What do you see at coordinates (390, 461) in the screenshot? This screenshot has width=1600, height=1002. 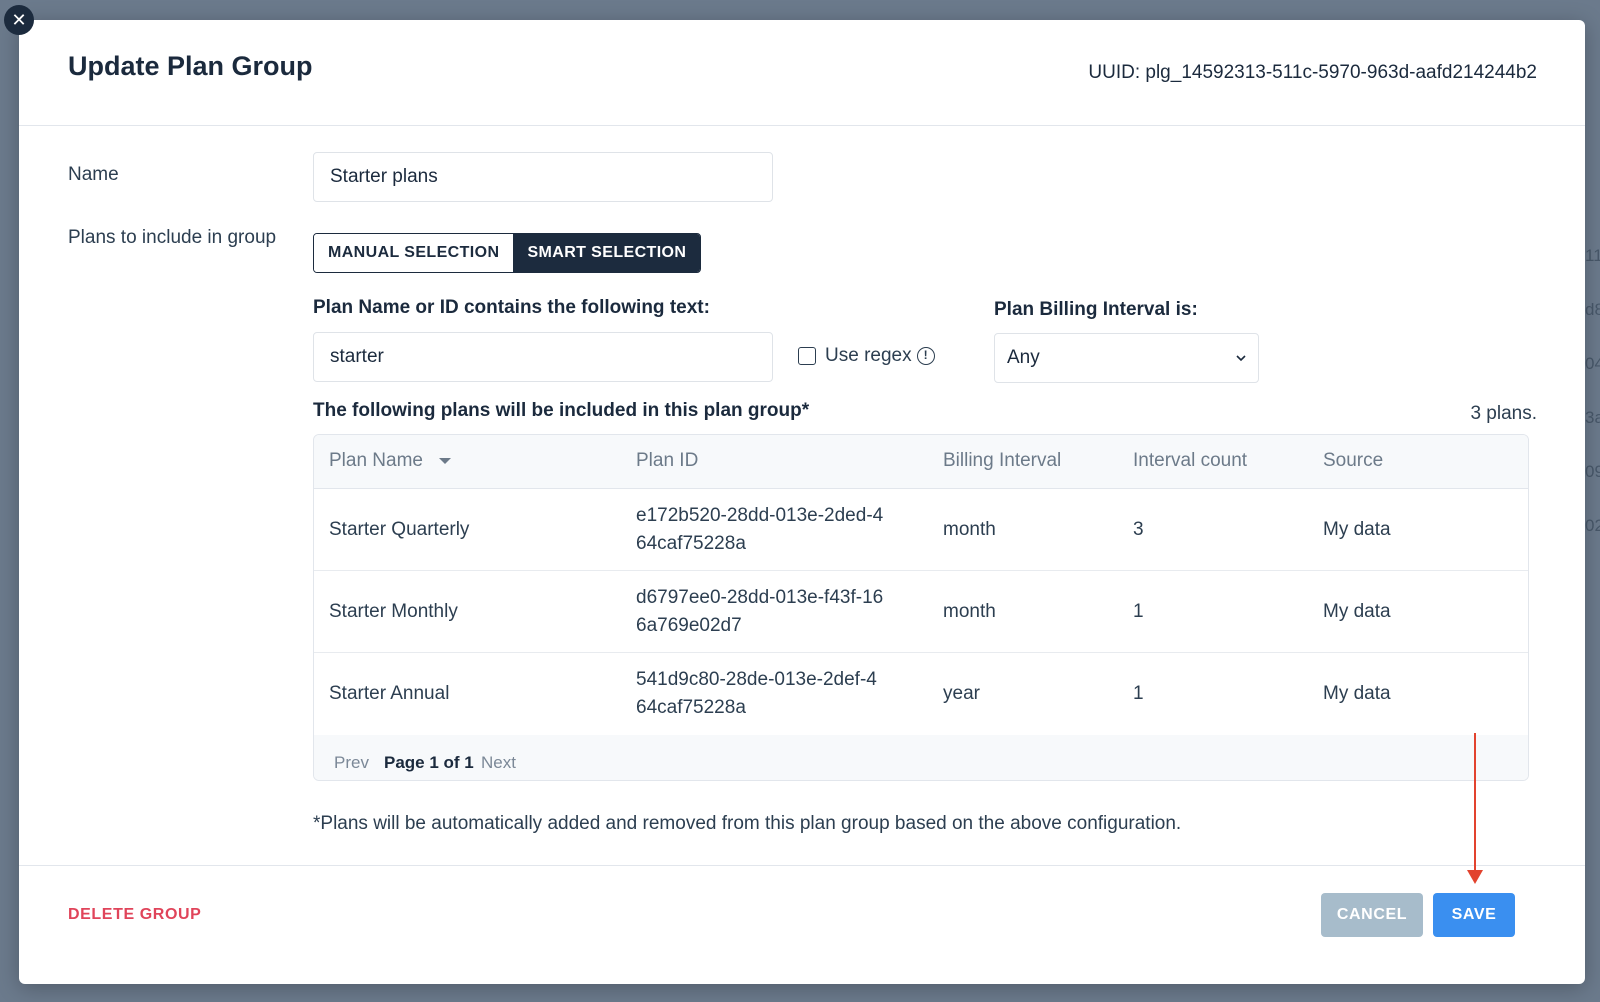 I see `column-header-plan-name: Plan Name` at bounding box center [390, 461].